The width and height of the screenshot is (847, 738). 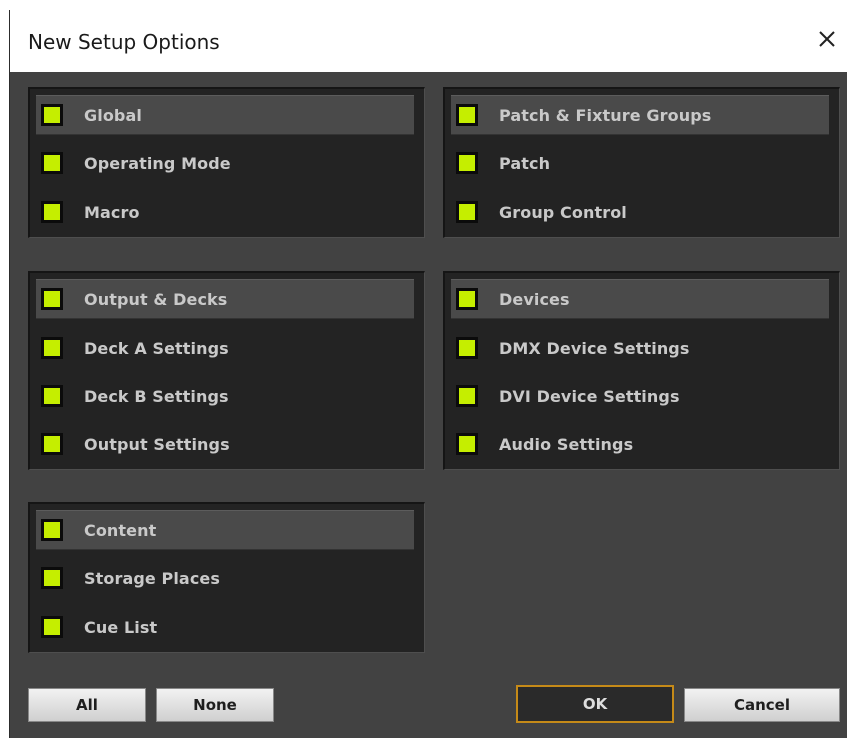 What do you see at coordinates (640, 299) in the screenshot?
I see `checkbox-devices: Devices` at bounding box center [640, 299].